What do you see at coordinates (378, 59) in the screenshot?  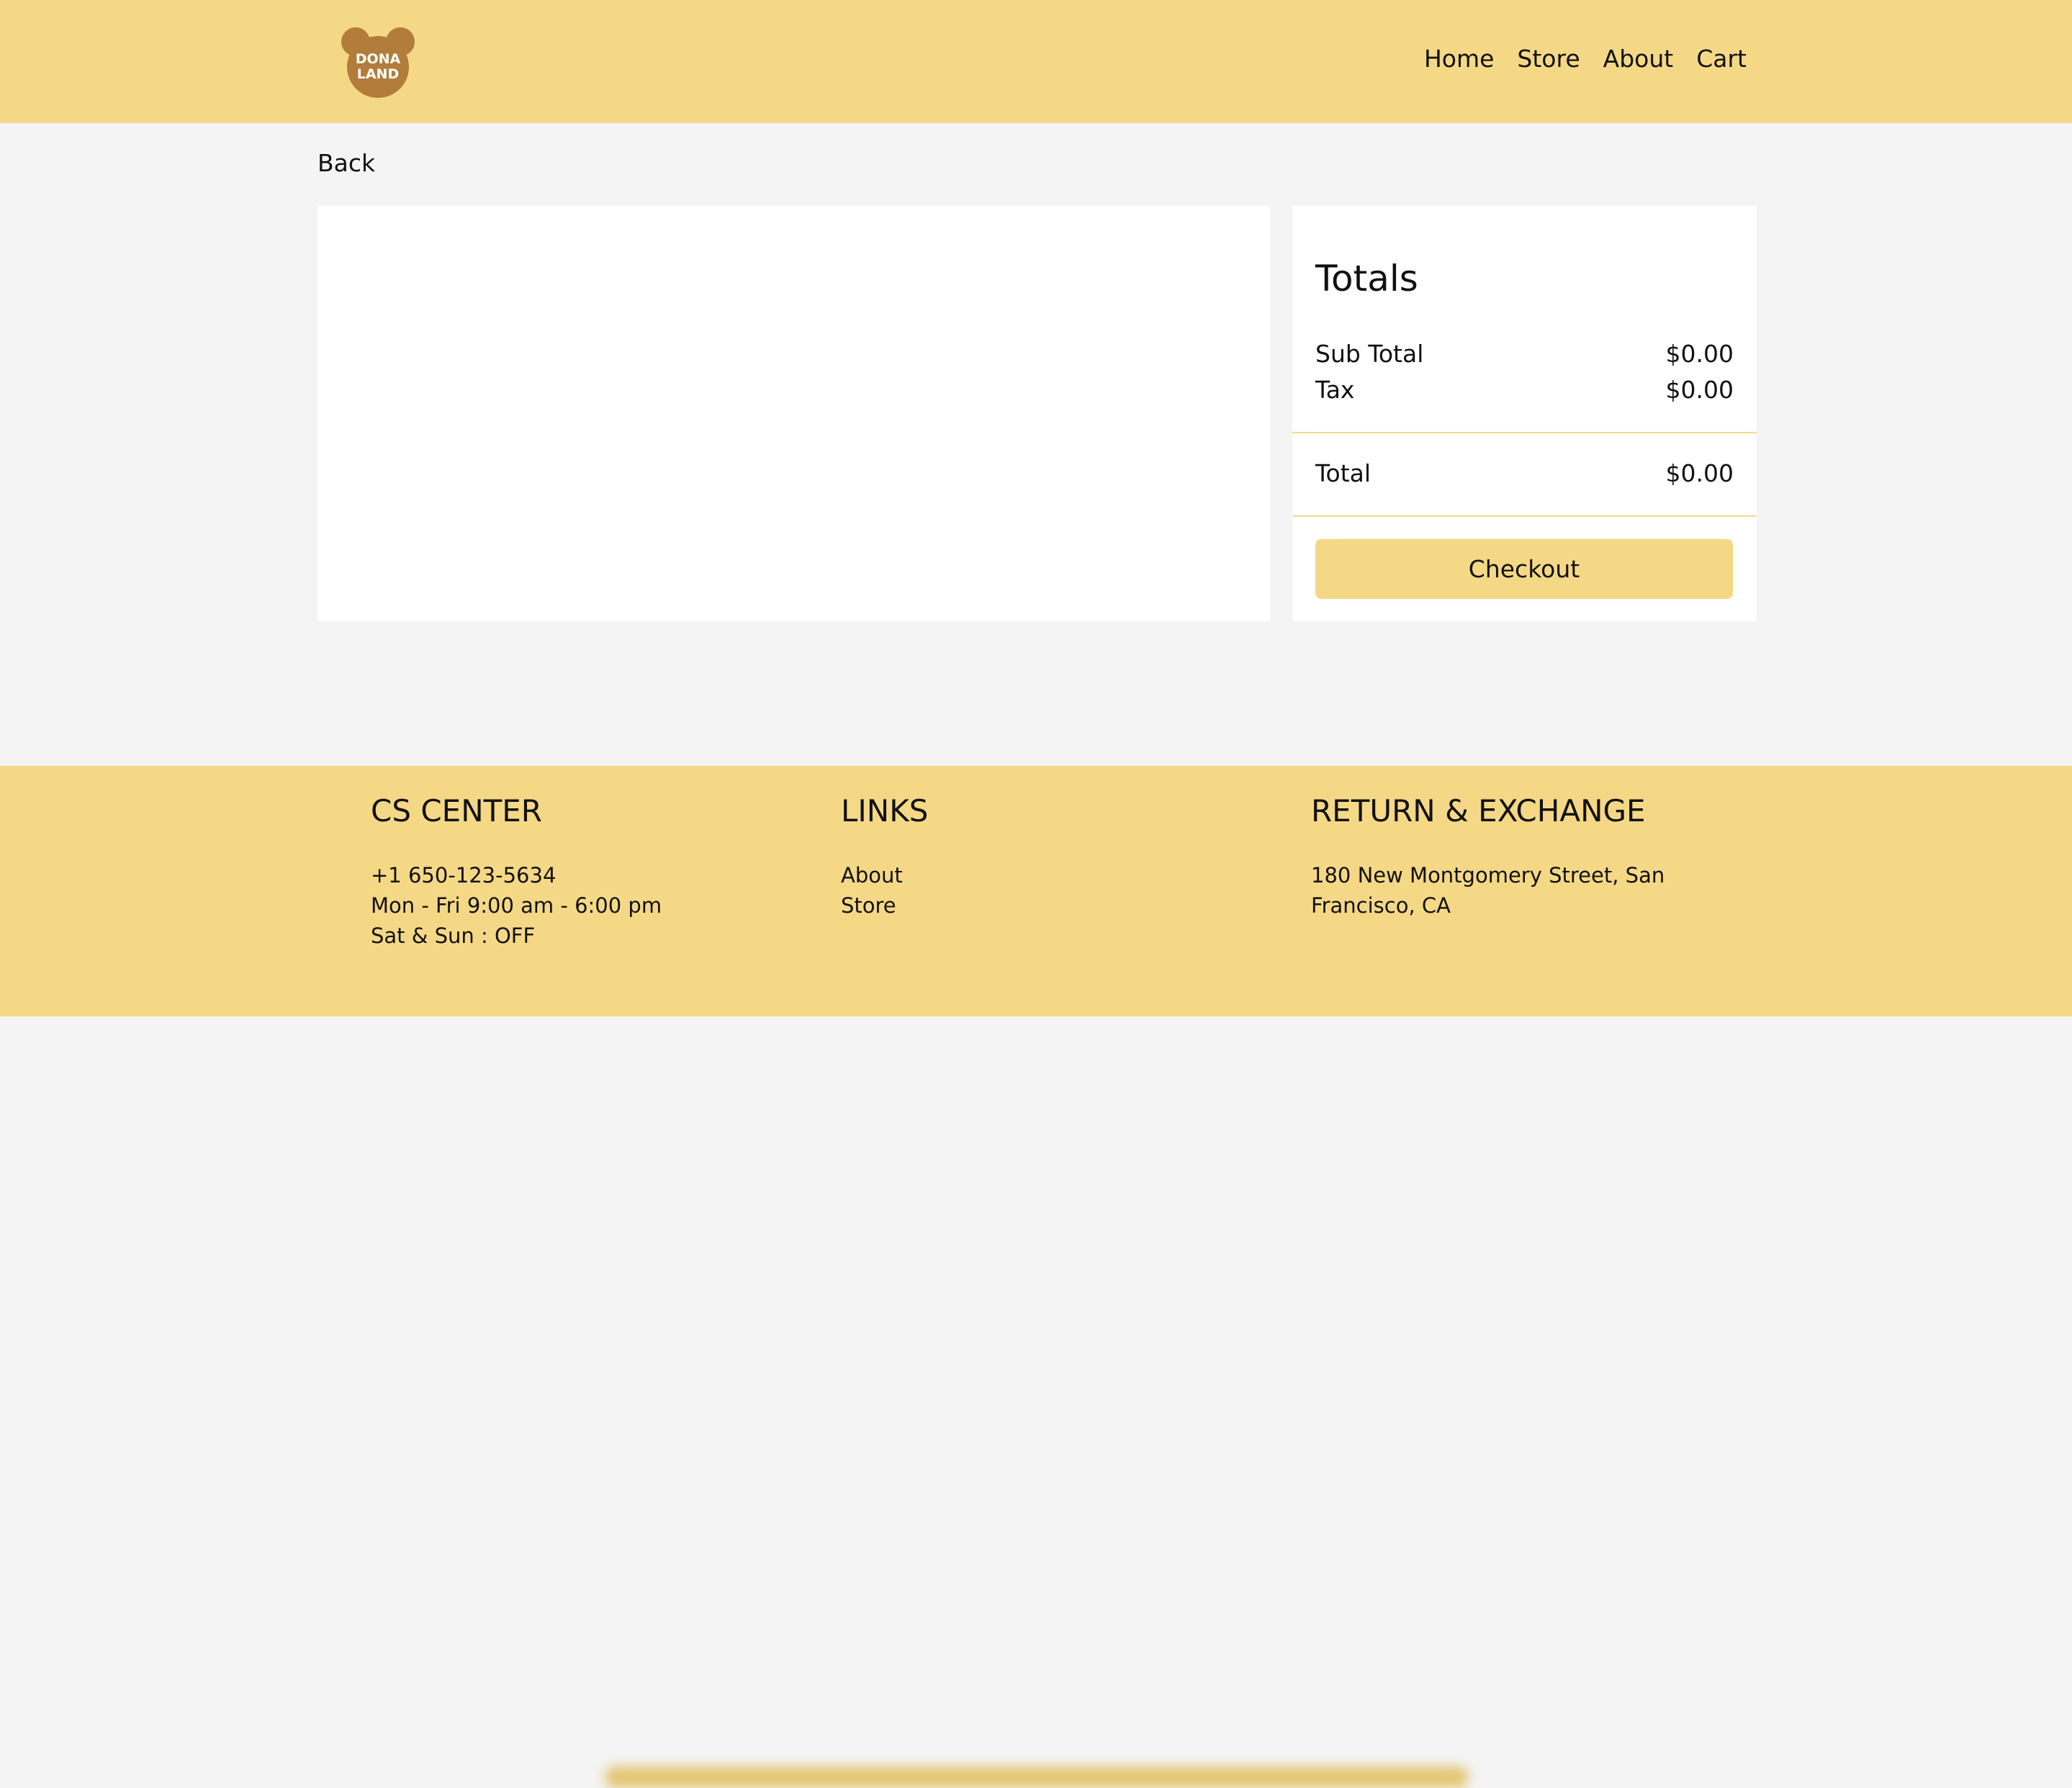 I see `logo-text-line1: DONA` at bounding box center [378, 59].